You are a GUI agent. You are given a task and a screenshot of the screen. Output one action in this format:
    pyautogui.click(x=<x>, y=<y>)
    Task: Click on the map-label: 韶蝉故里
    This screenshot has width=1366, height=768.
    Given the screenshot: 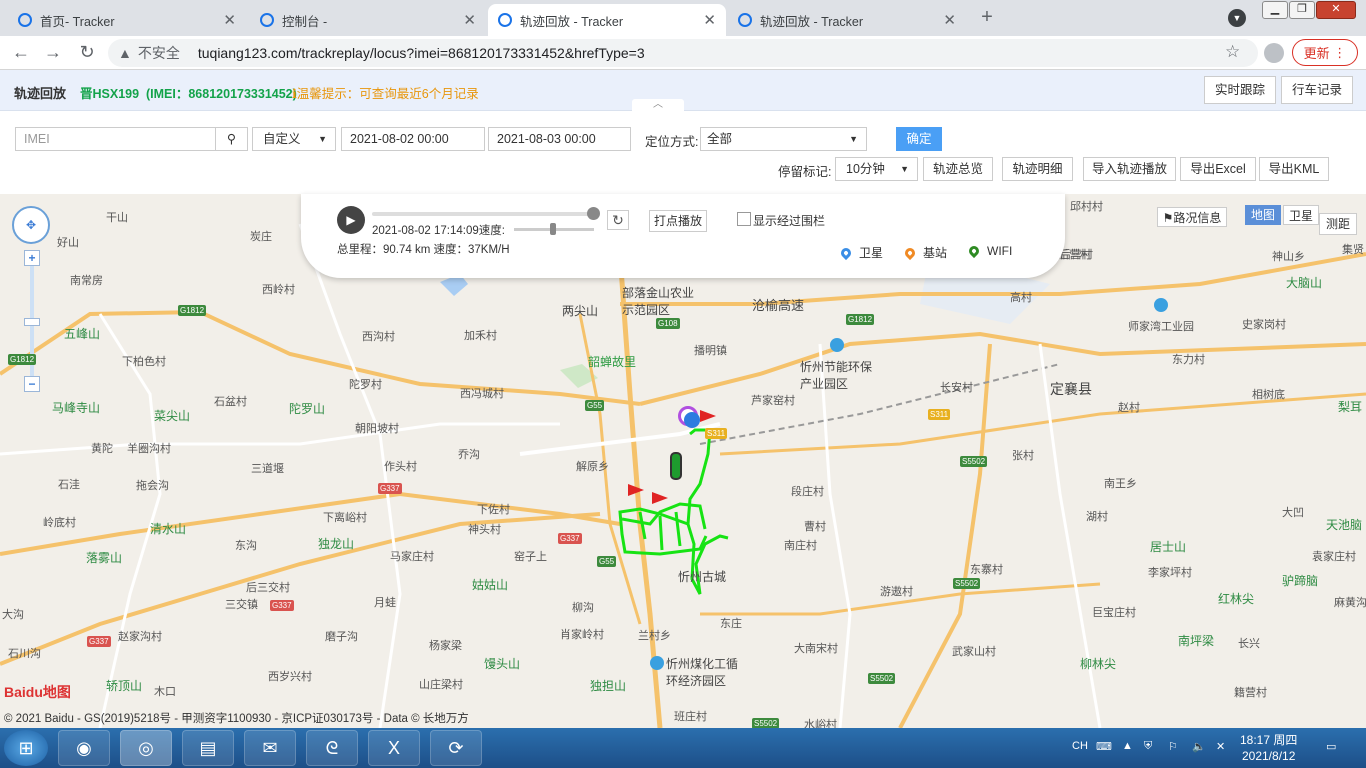 What is the action you would take?
    pyautogui.click(x=612, y=362)
    